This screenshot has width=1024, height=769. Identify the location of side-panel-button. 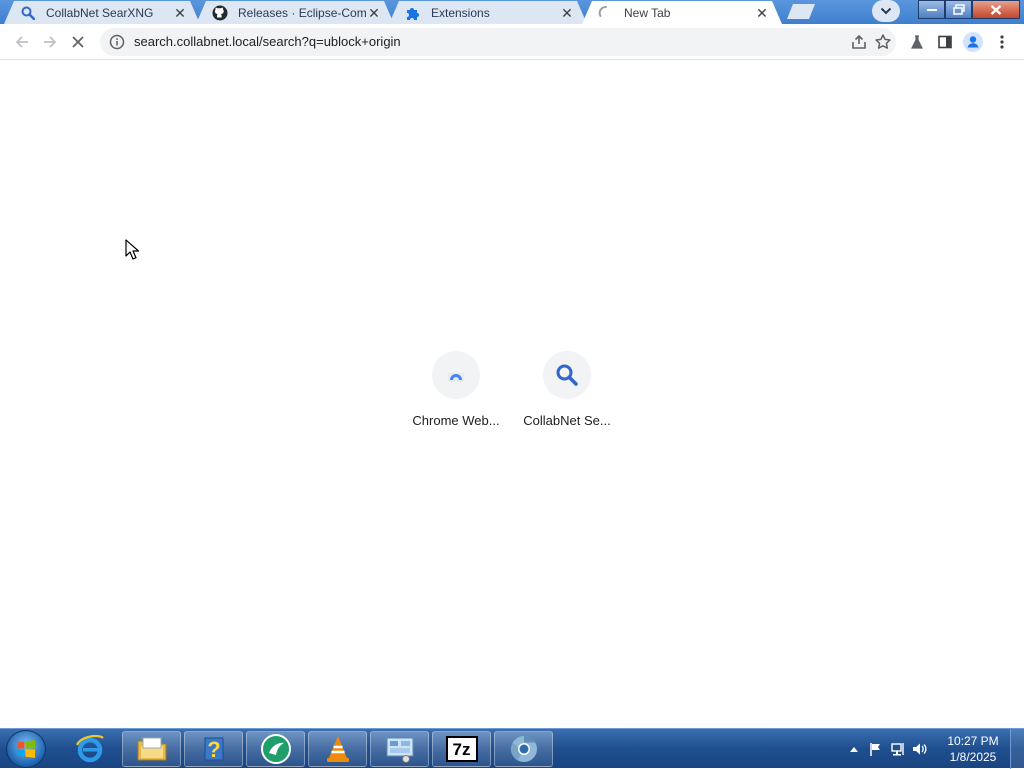
(945, 42).